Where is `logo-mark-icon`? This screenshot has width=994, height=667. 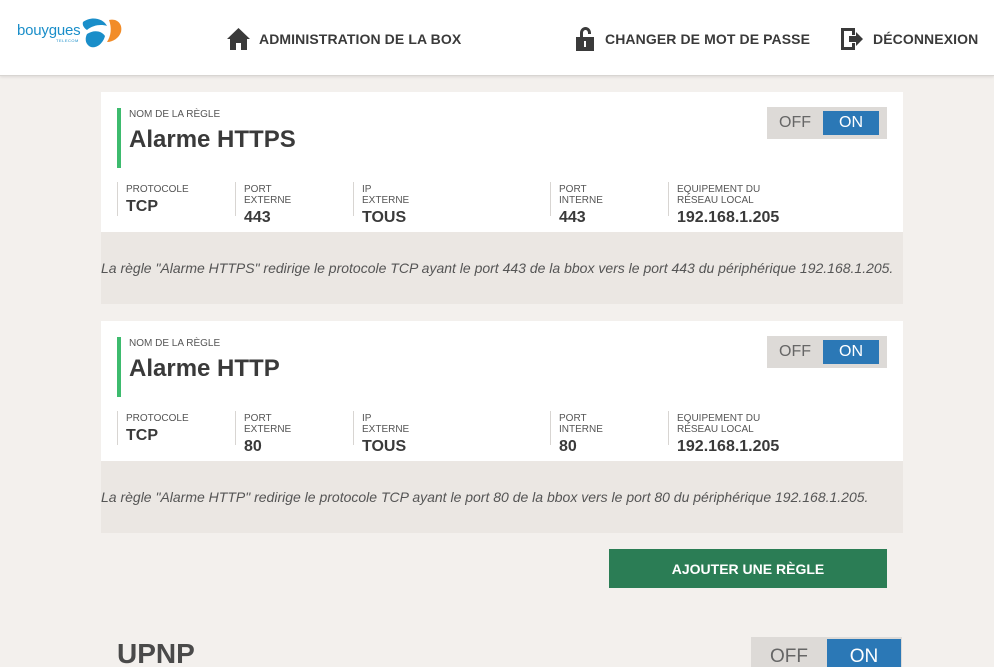 logo-mark-icon is located at coordinates (102, 33).